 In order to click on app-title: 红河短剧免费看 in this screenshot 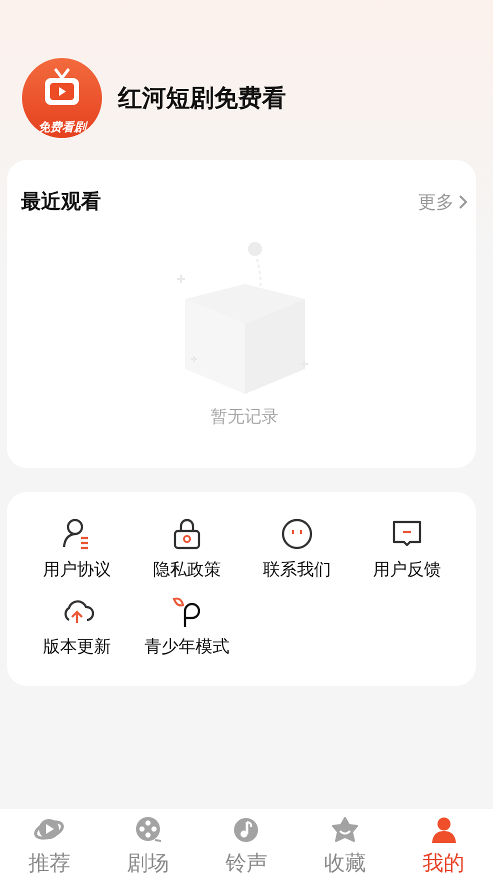, I will do `click(202, 98)`.